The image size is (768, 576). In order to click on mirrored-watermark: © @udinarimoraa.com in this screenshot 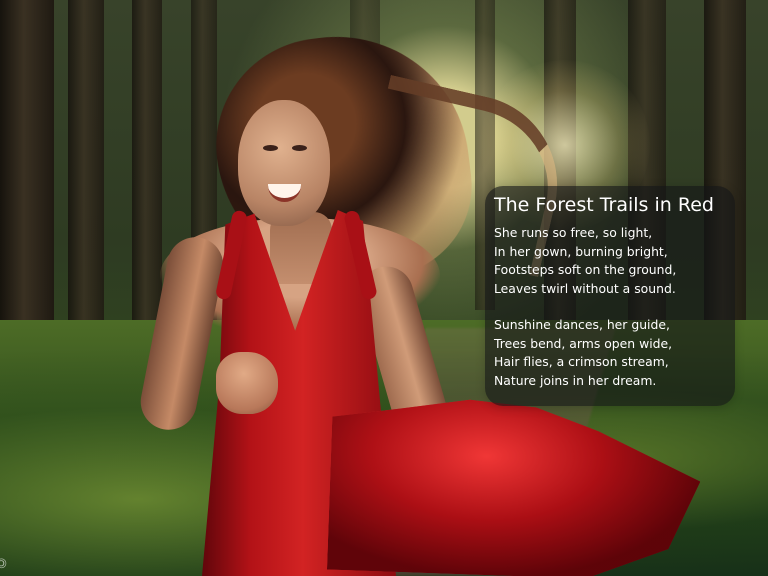, I will do `click(4, 565)`.